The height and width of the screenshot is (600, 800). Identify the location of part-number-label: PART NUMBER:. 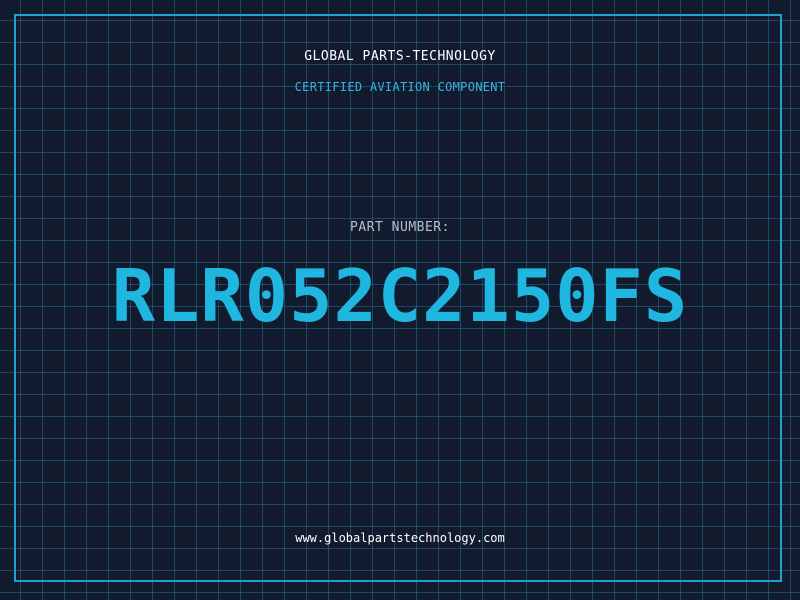
(400, 227).